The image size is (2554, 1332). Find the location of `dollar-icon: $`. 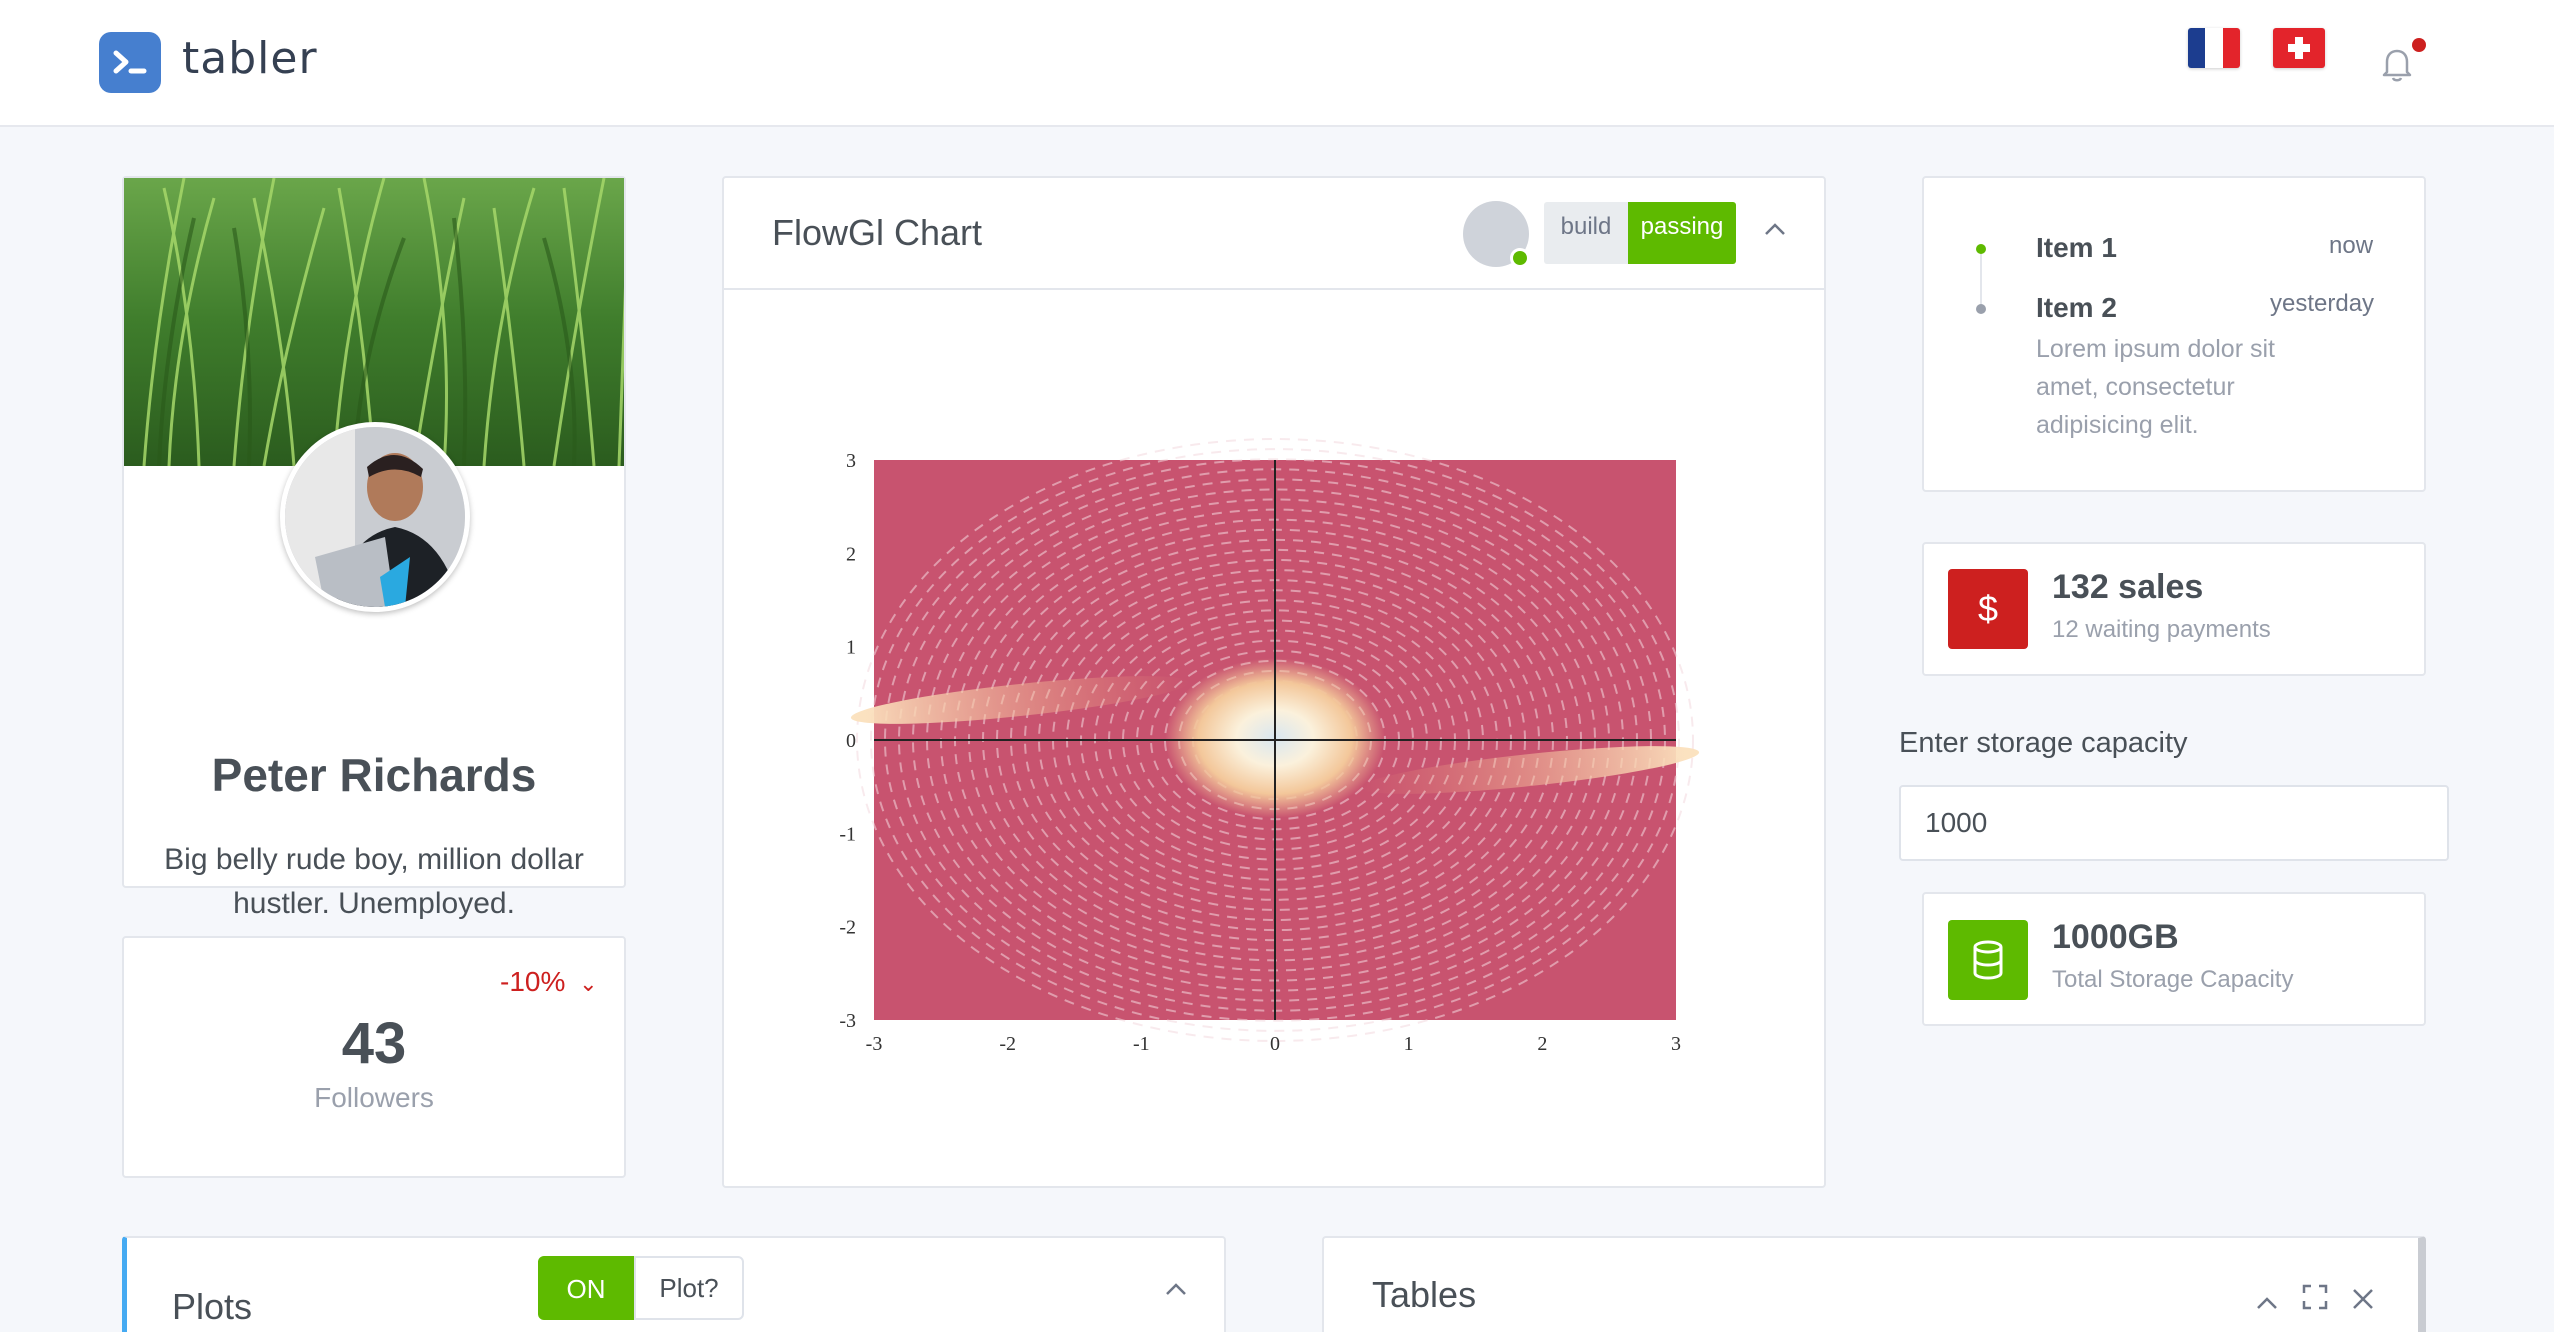

dollar-icon: $ is located at coordinates (1988, 609).